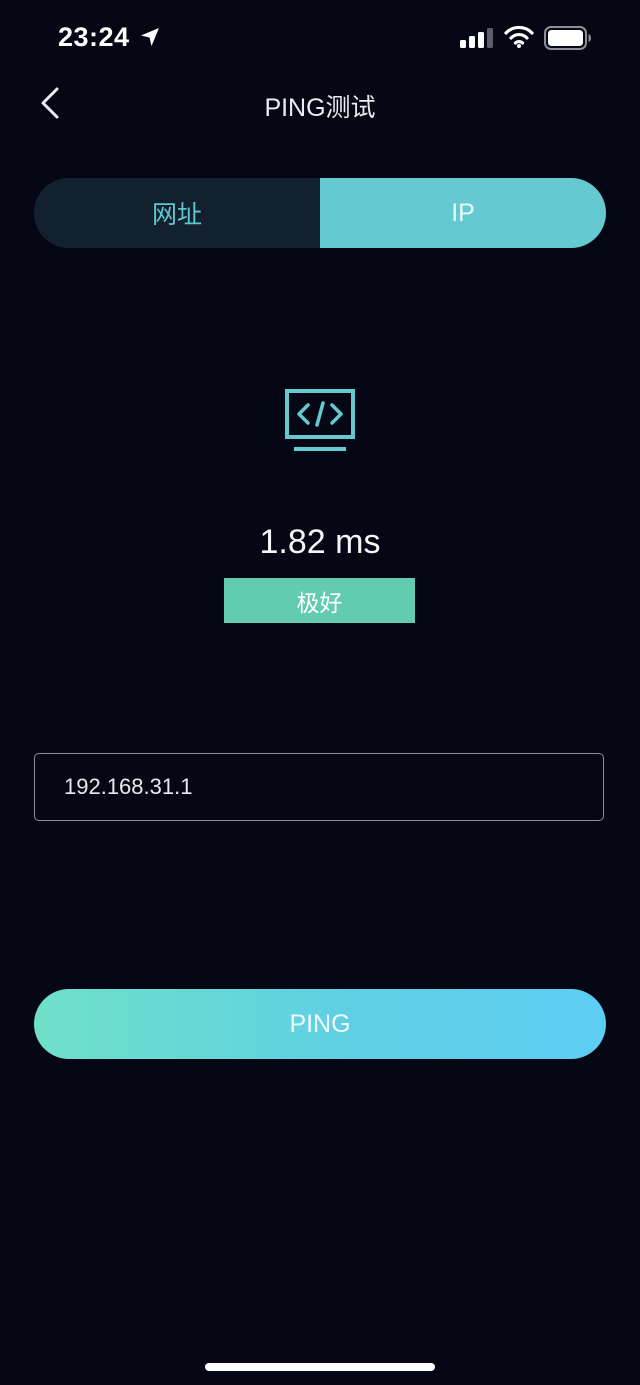 This screenshot has height=1385, width=640. What do you see at coordinates (320, 108) in the screenshot?
I see `page-title: PING测试` at bounding box center [320, 108].